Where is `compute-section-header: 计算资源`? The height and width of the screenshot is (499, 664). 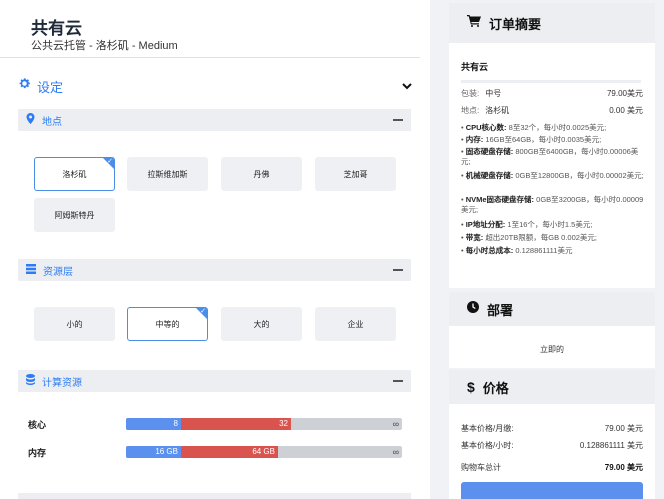
compute-section-header: 计算资源 is located at coordinates (214, 381).